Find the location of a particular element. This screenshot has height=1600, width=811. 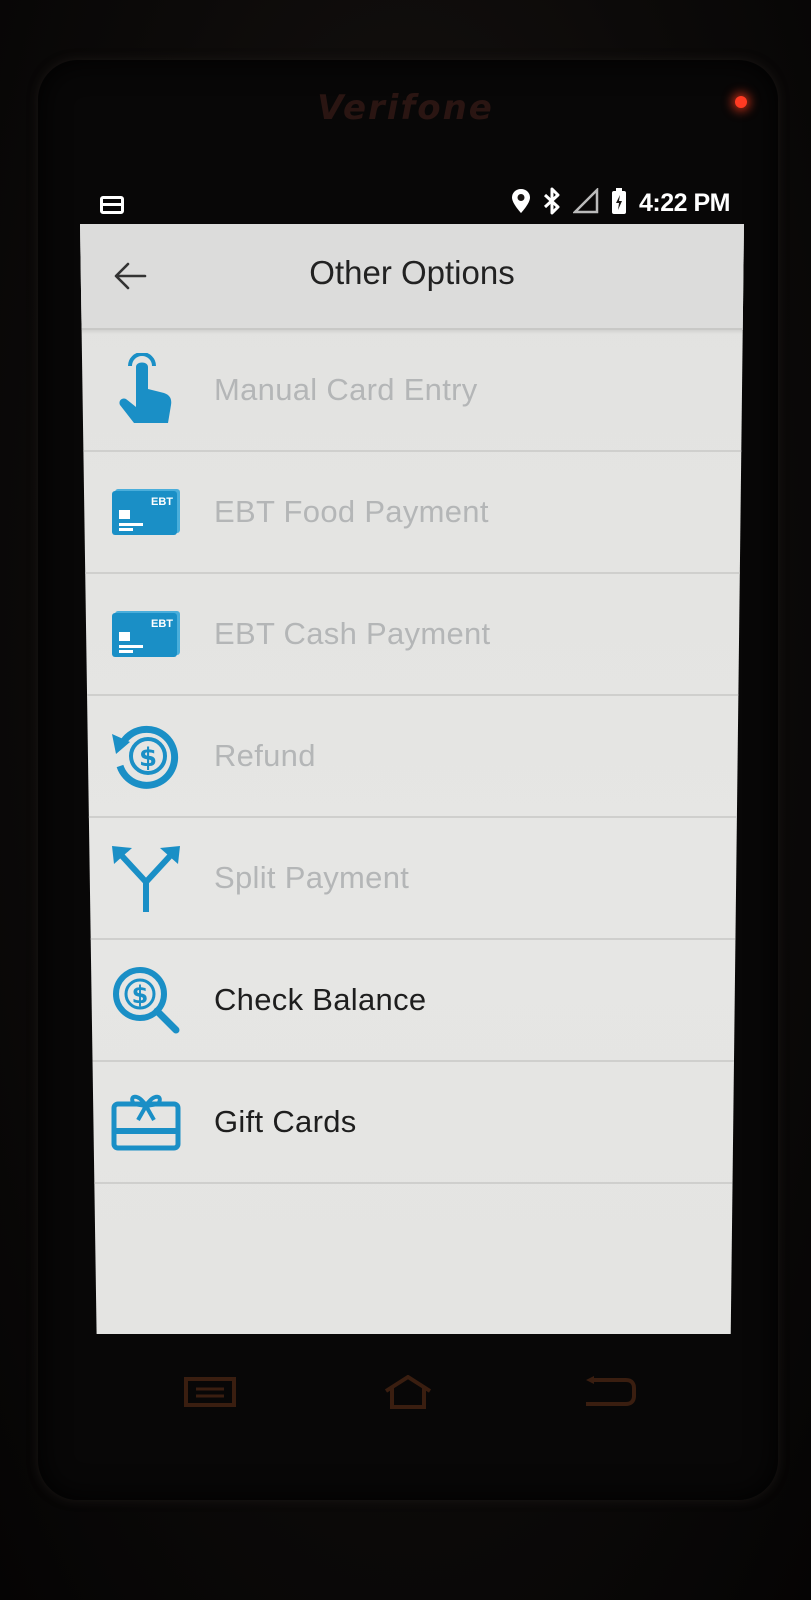

menu-item-gift-cards: Gift Cards is located at coordinates (412, 1123).